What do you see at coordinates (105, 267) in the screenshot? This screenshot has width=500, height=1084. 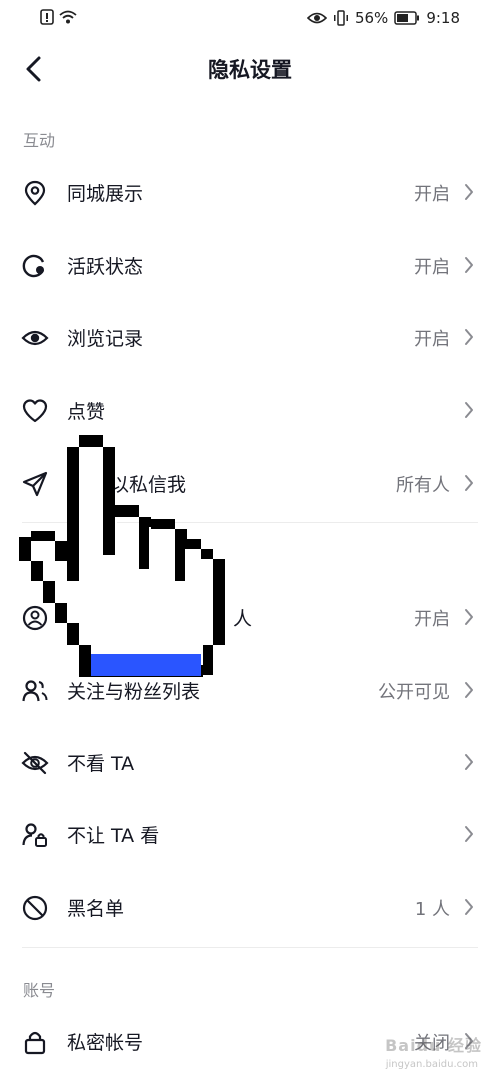 I see `setting-label: 活跃状态` at bounding box center [105, 267].